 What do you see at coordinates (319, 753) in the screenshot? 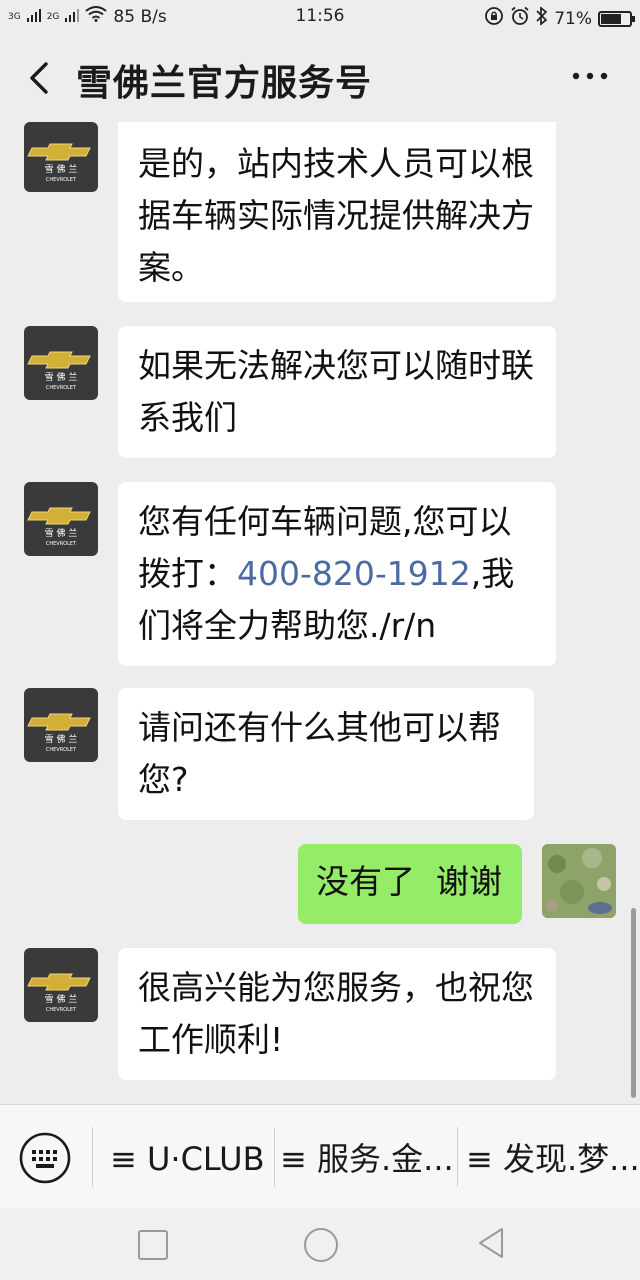
I see `message-text: 请问还有什么其他可以帮您?` at bounding box center [319, 753].